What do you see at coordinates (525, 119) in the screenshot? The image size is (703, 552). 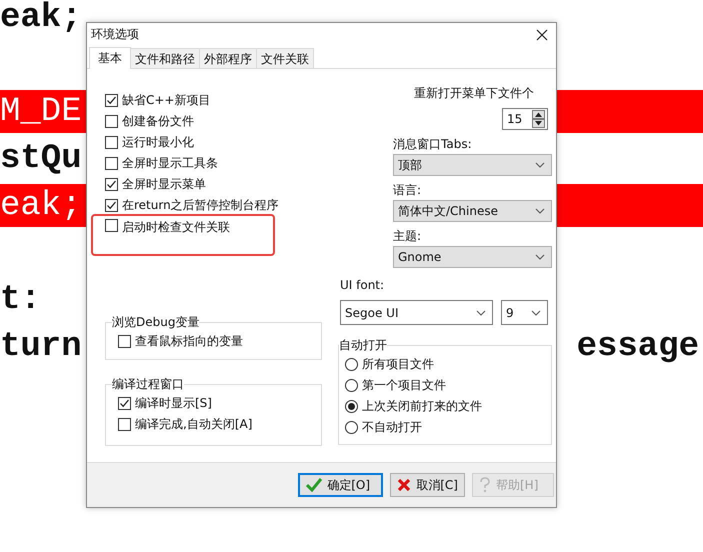 I see `number-spinner: 15` at bounding box center [525, 119].